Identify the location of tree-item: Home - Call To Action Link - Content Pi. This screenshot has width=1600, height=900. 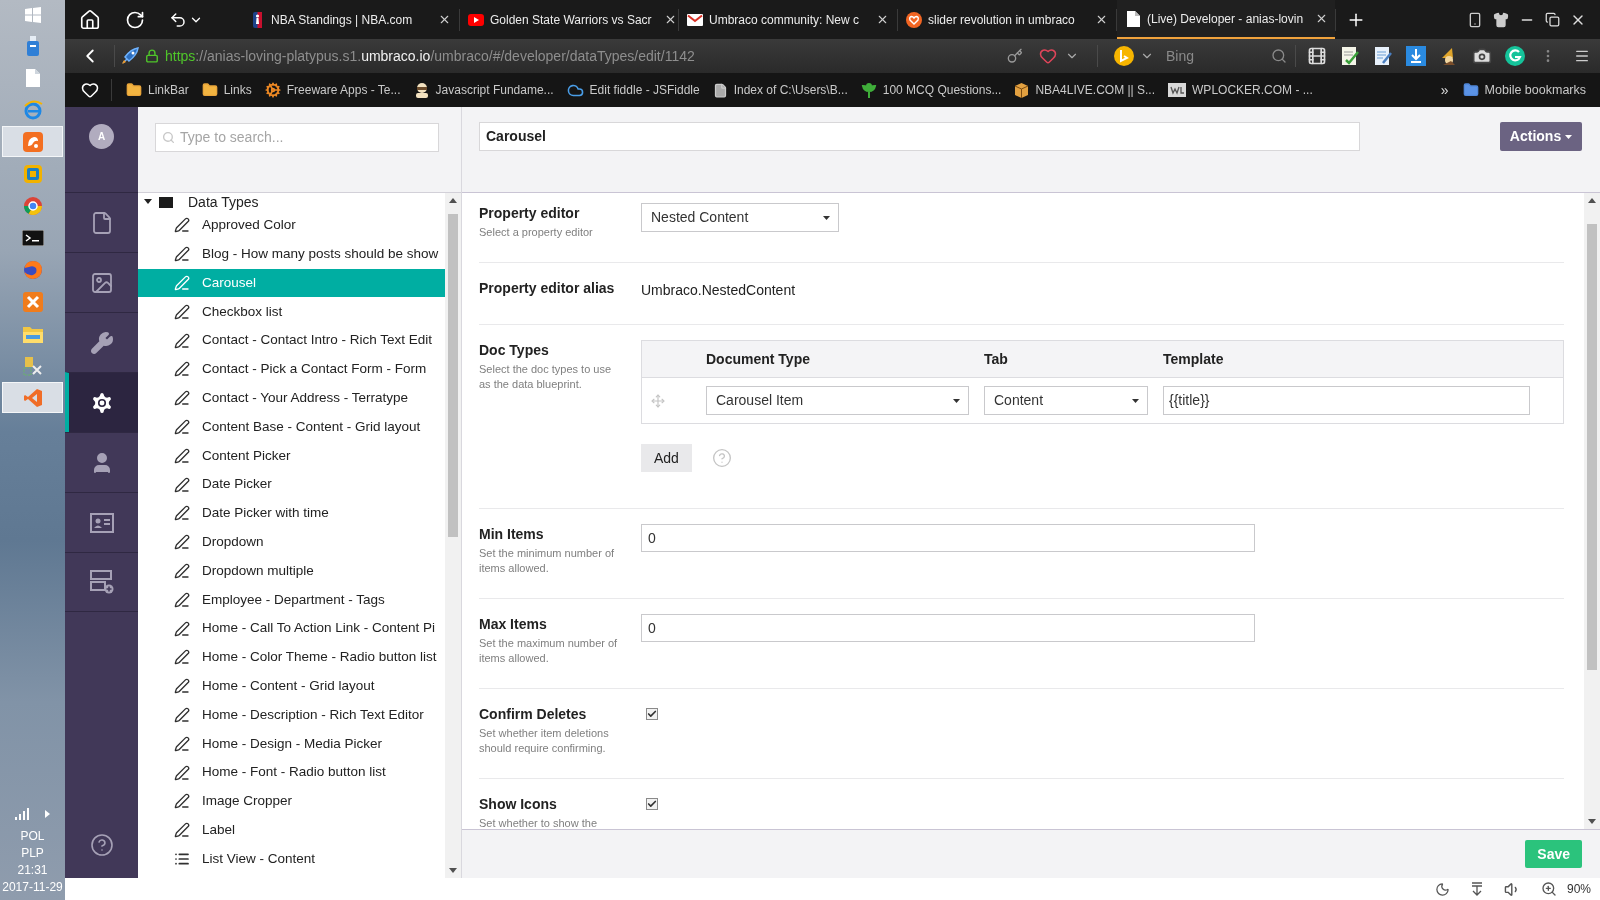
(291, 628).